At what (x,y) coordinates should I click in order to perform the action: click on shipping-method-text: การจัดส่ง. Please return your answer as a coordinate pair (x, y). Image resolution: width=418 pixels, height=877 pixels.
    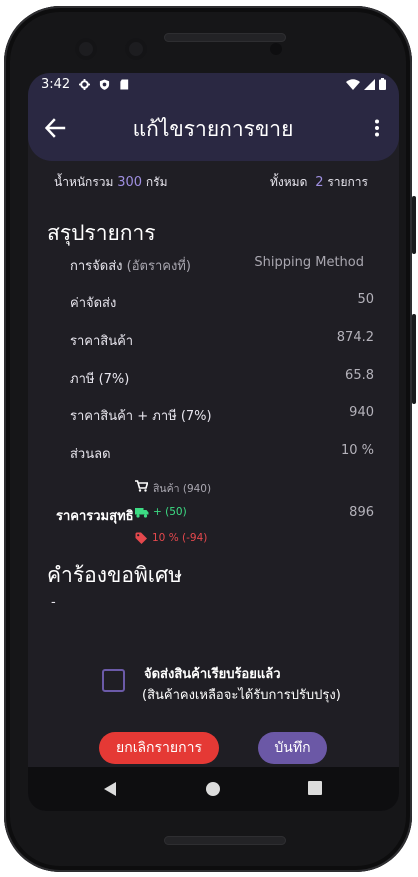
    Looking at the image, I should click on (96, 266).